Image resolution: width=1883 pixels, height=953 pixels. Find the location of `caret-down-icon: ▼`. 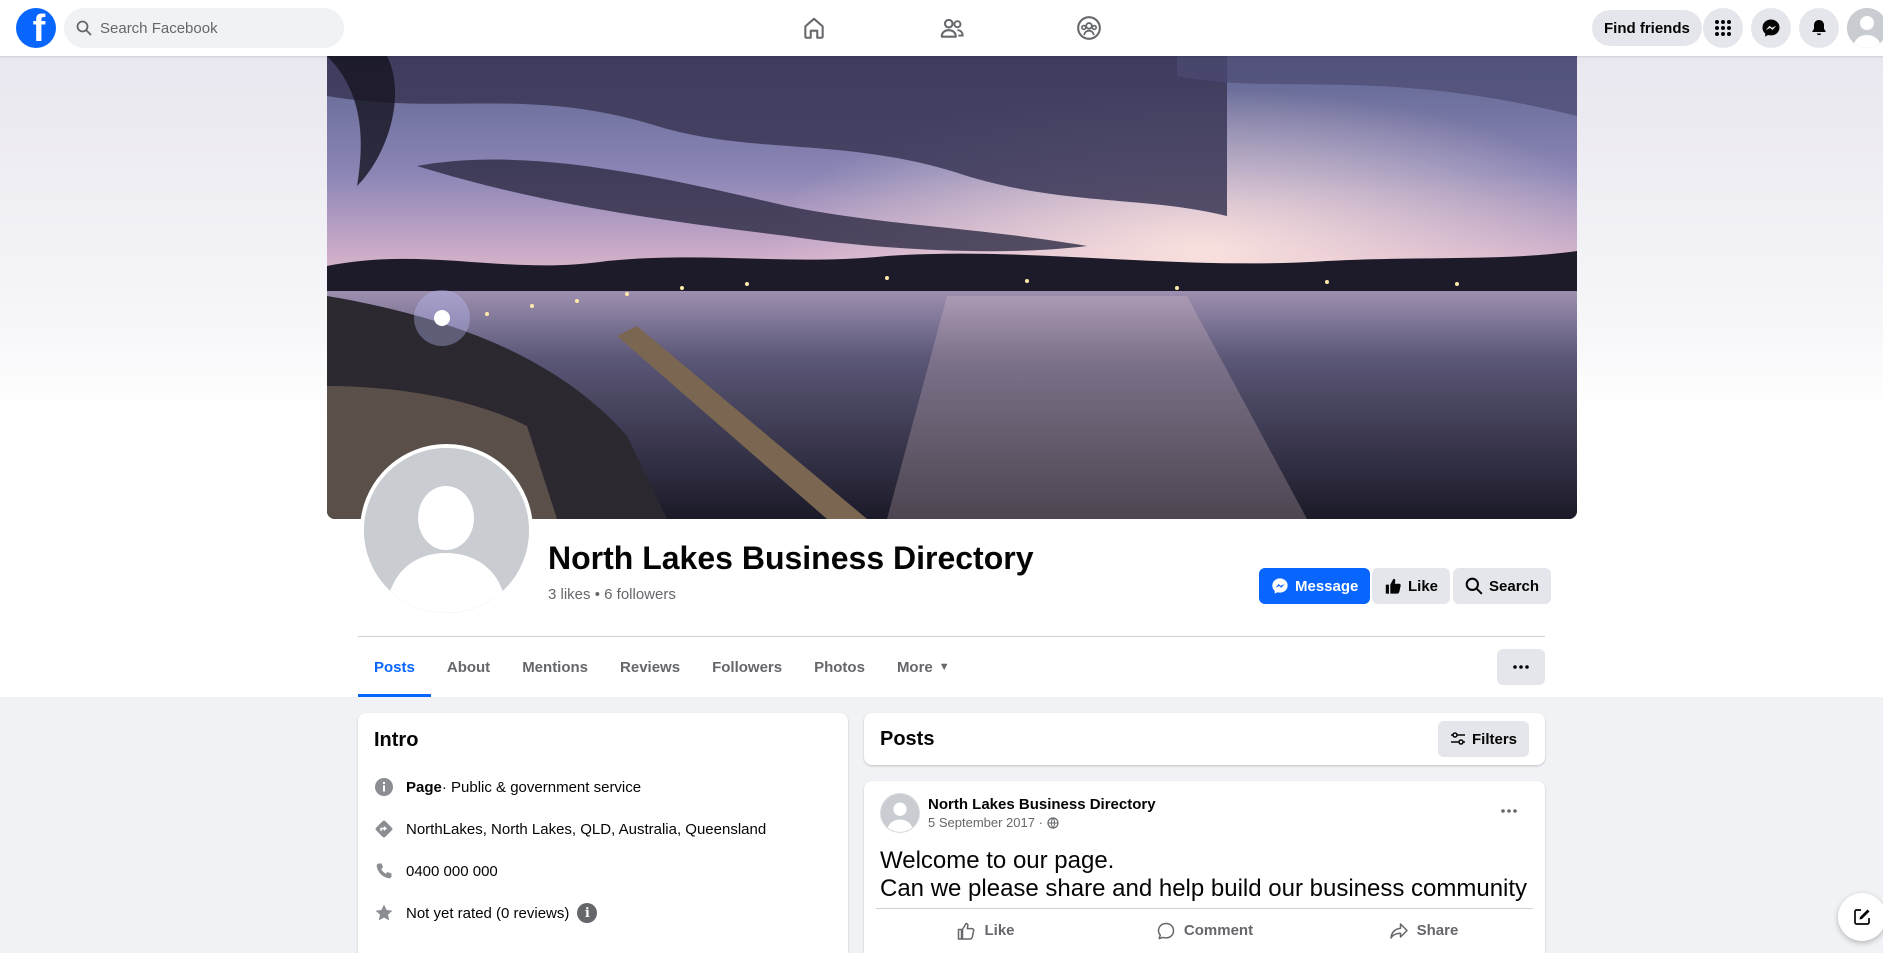

caret-down-icon: ▼ is located at coordinates (944, 667).